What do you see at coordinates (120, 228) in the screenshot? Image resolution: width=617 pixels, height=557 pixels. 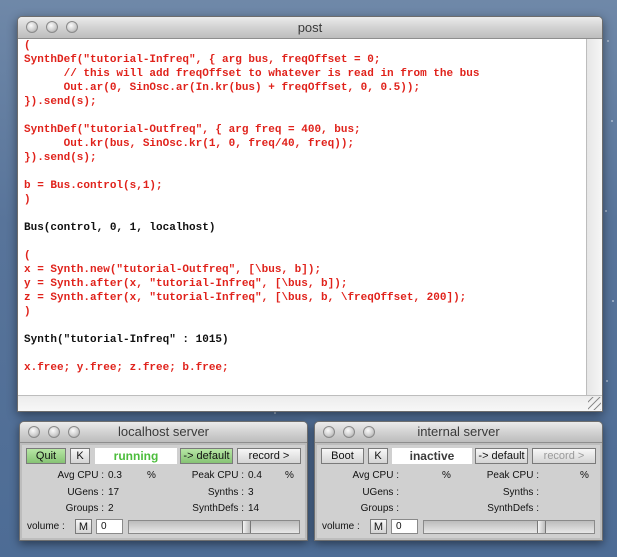 I see `post-line: Bus(control, 0, 1, localhost)` at bounding box center [120, 228].